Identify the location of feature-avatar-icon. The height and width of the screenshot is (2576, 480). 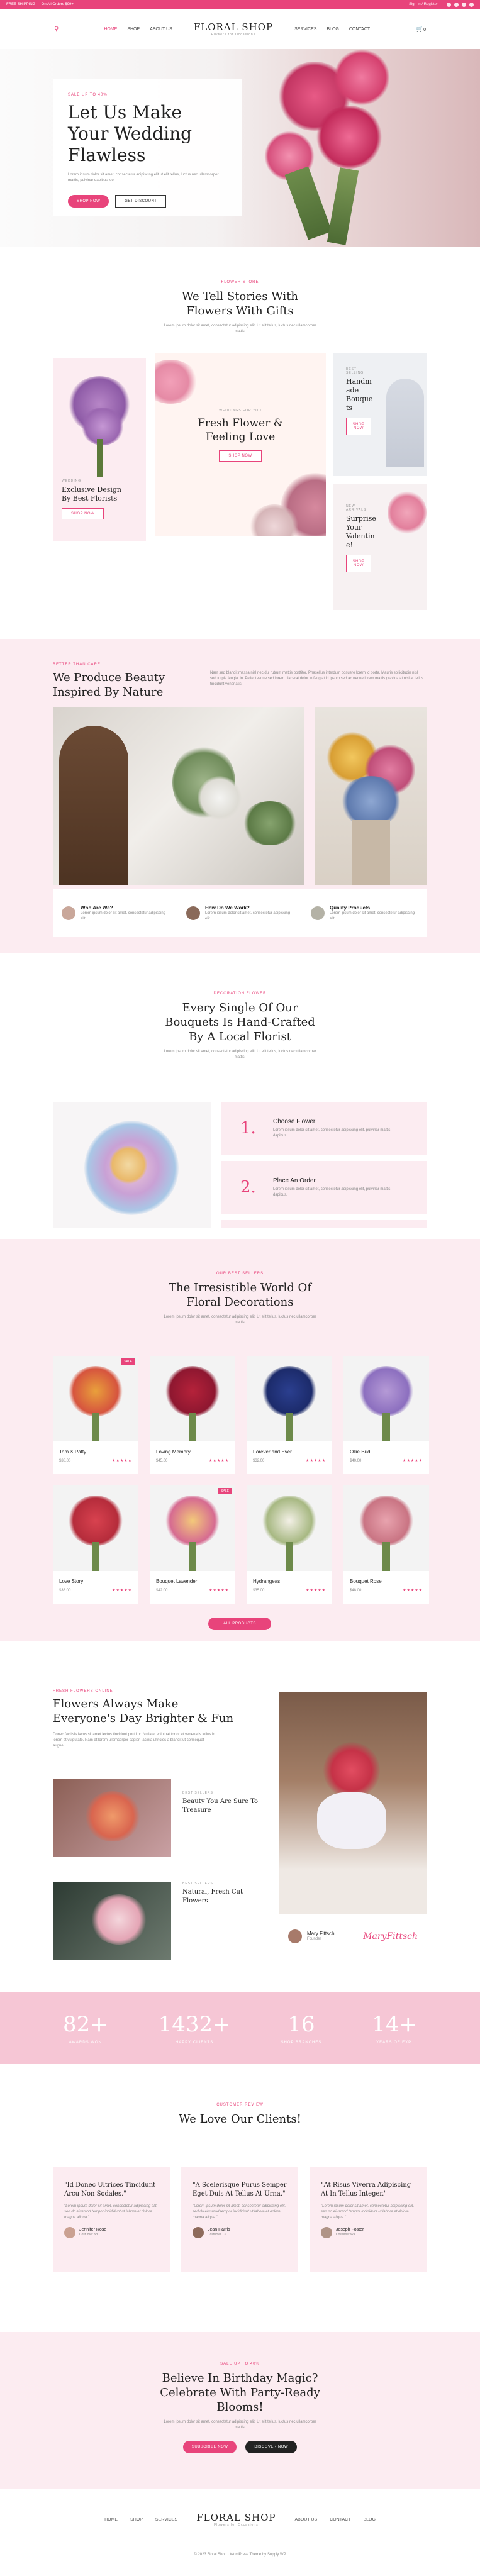
(318, 913).